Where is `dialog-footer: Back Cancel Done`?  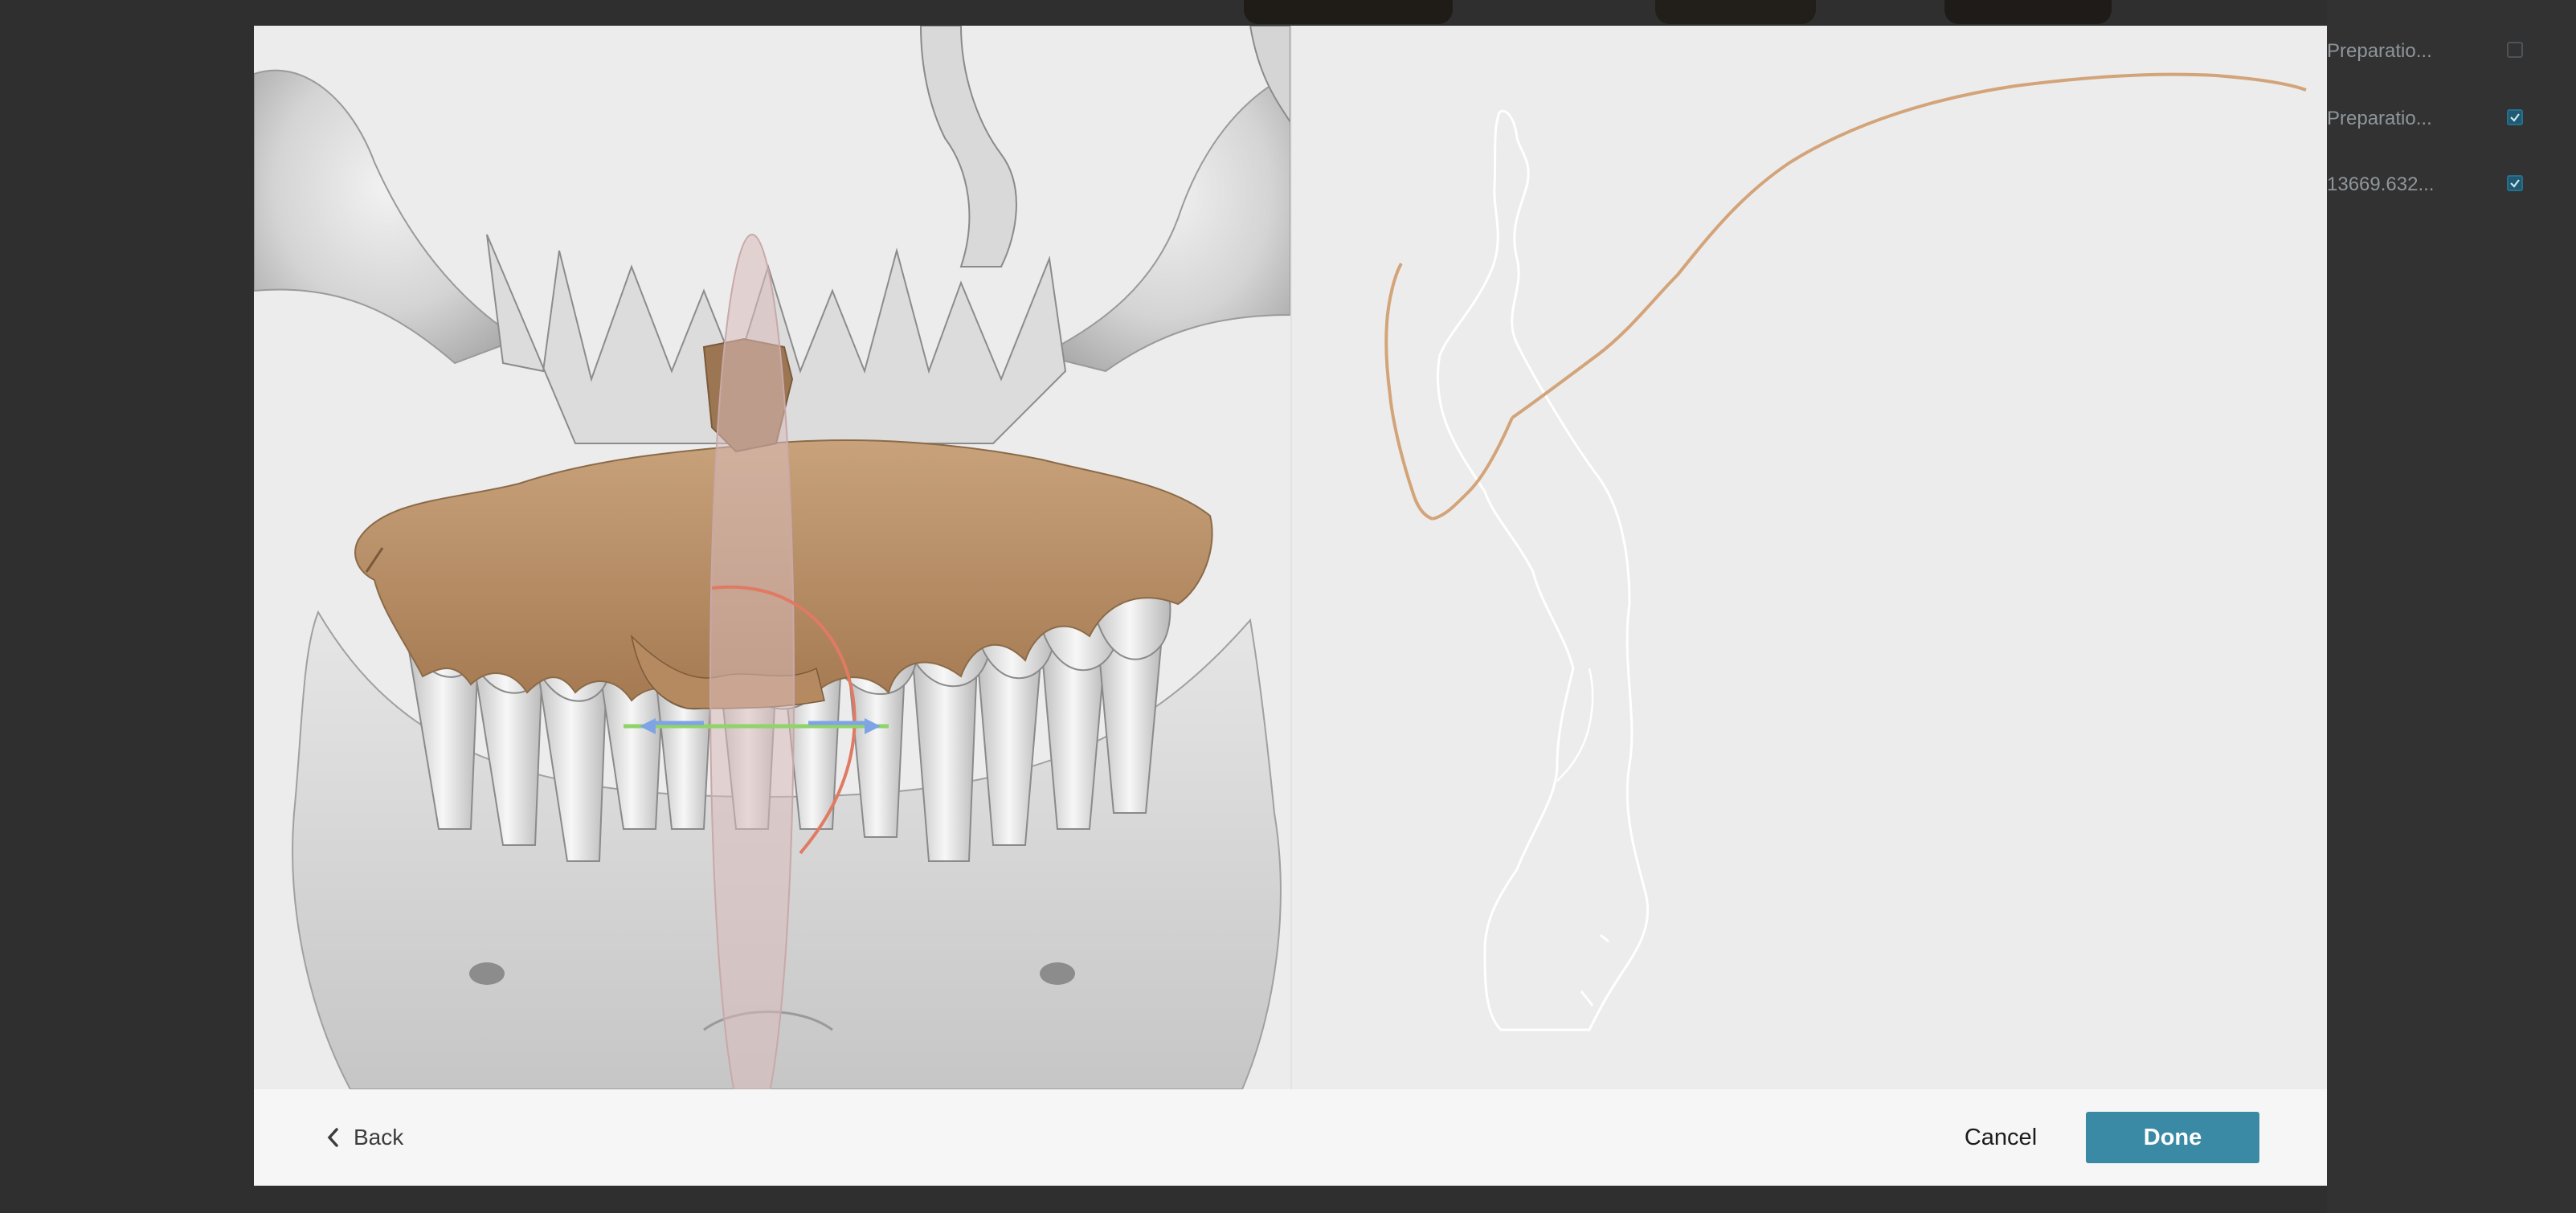
dialog-footer: Back Cancel Done is located at coordinates (1291, 1137).